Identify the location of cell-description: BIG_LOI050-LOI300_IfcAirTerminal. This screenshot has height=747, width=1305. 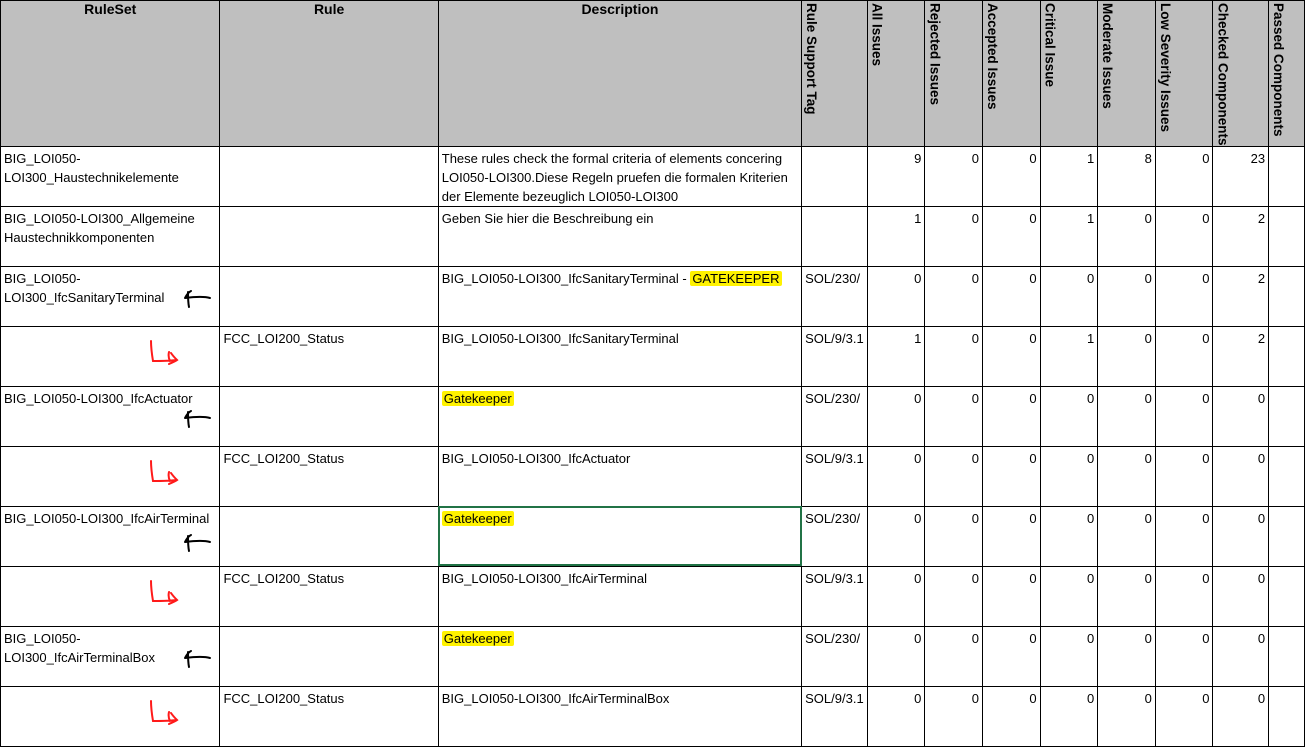
(620, 596).